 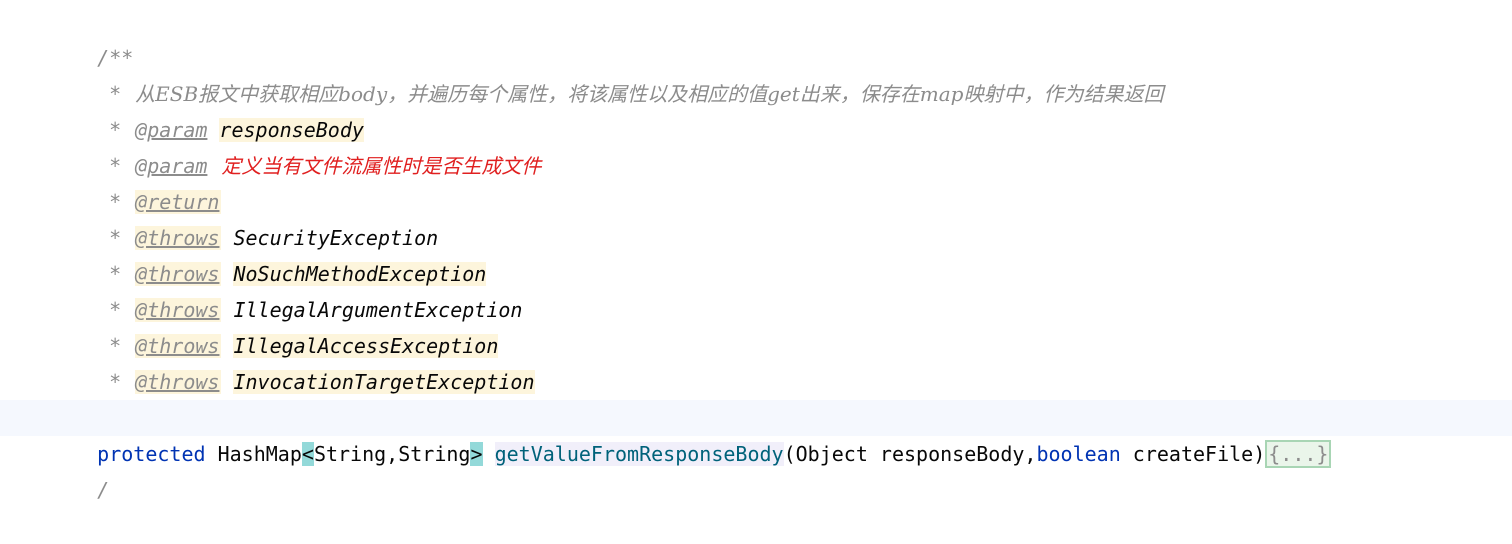 I want to click on code-line-throws: * @throws NoSuchMethodException, so click(x=756, y=253).